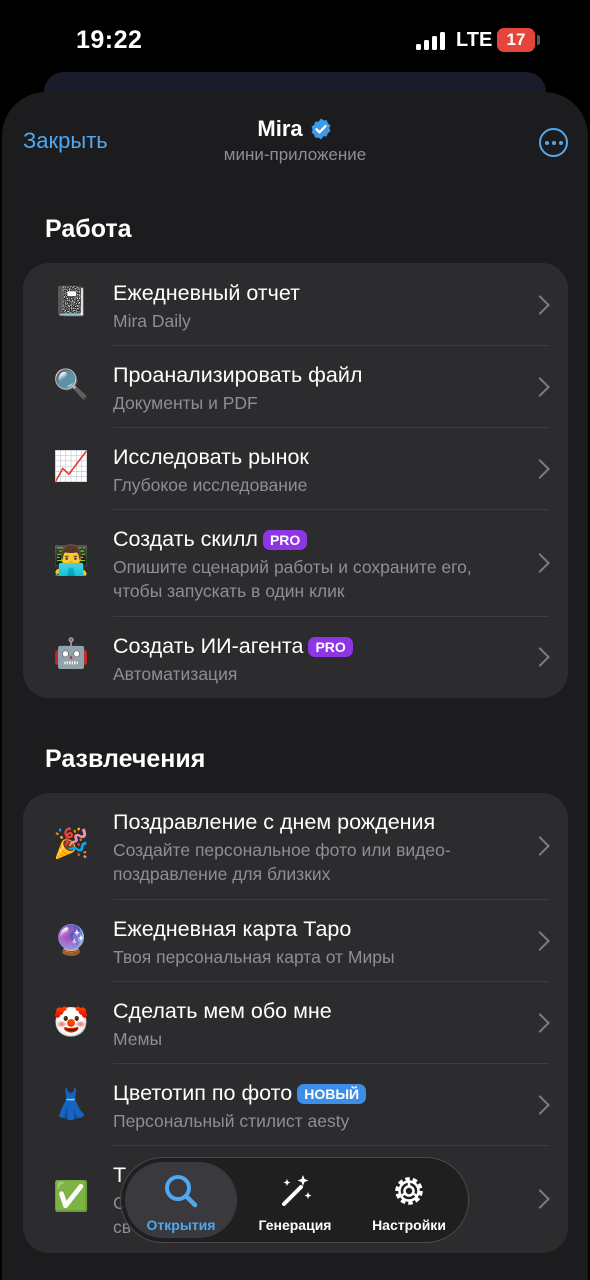 Image resolution: width=590 pixels, height=1280 pixels. I want to click on chart-up-icon: 📈, so click(71, 467).